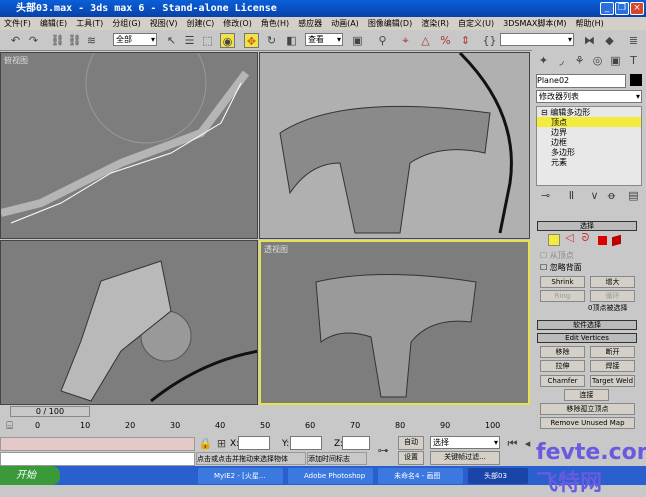 The width and height of the screenshot is (646, 497). I want to click on viewport-label: 透视图, so click(276, 249).